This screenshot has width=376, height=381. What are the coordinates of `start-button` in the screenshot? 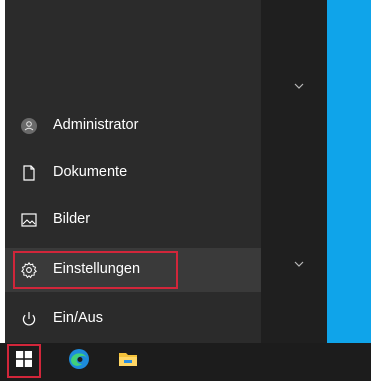 It's located at (24, 361).